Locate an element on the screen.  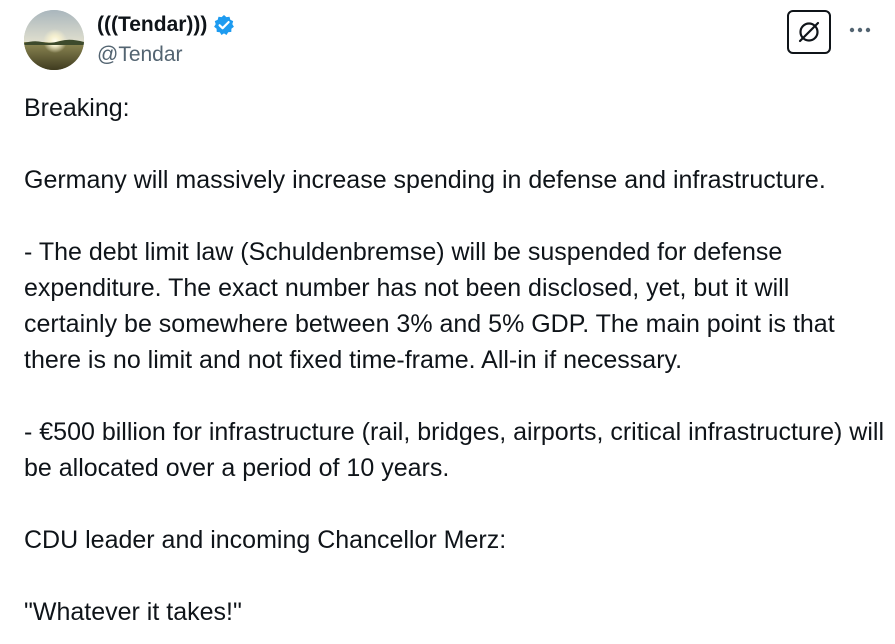
tweet-paragraph-breaking: Breaking: is located at coordinates (77, 108).